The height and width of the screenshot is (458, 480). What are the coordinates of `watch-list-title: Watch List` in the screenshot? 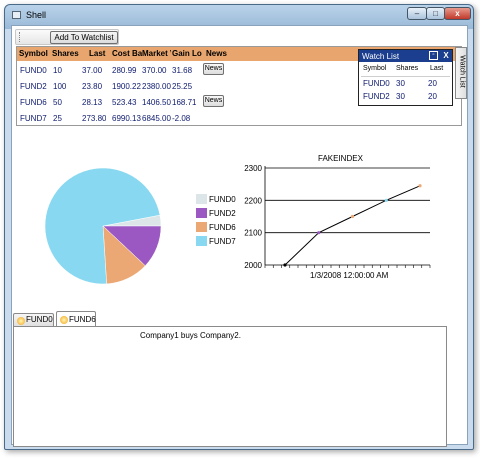 It's located at (381, 56).